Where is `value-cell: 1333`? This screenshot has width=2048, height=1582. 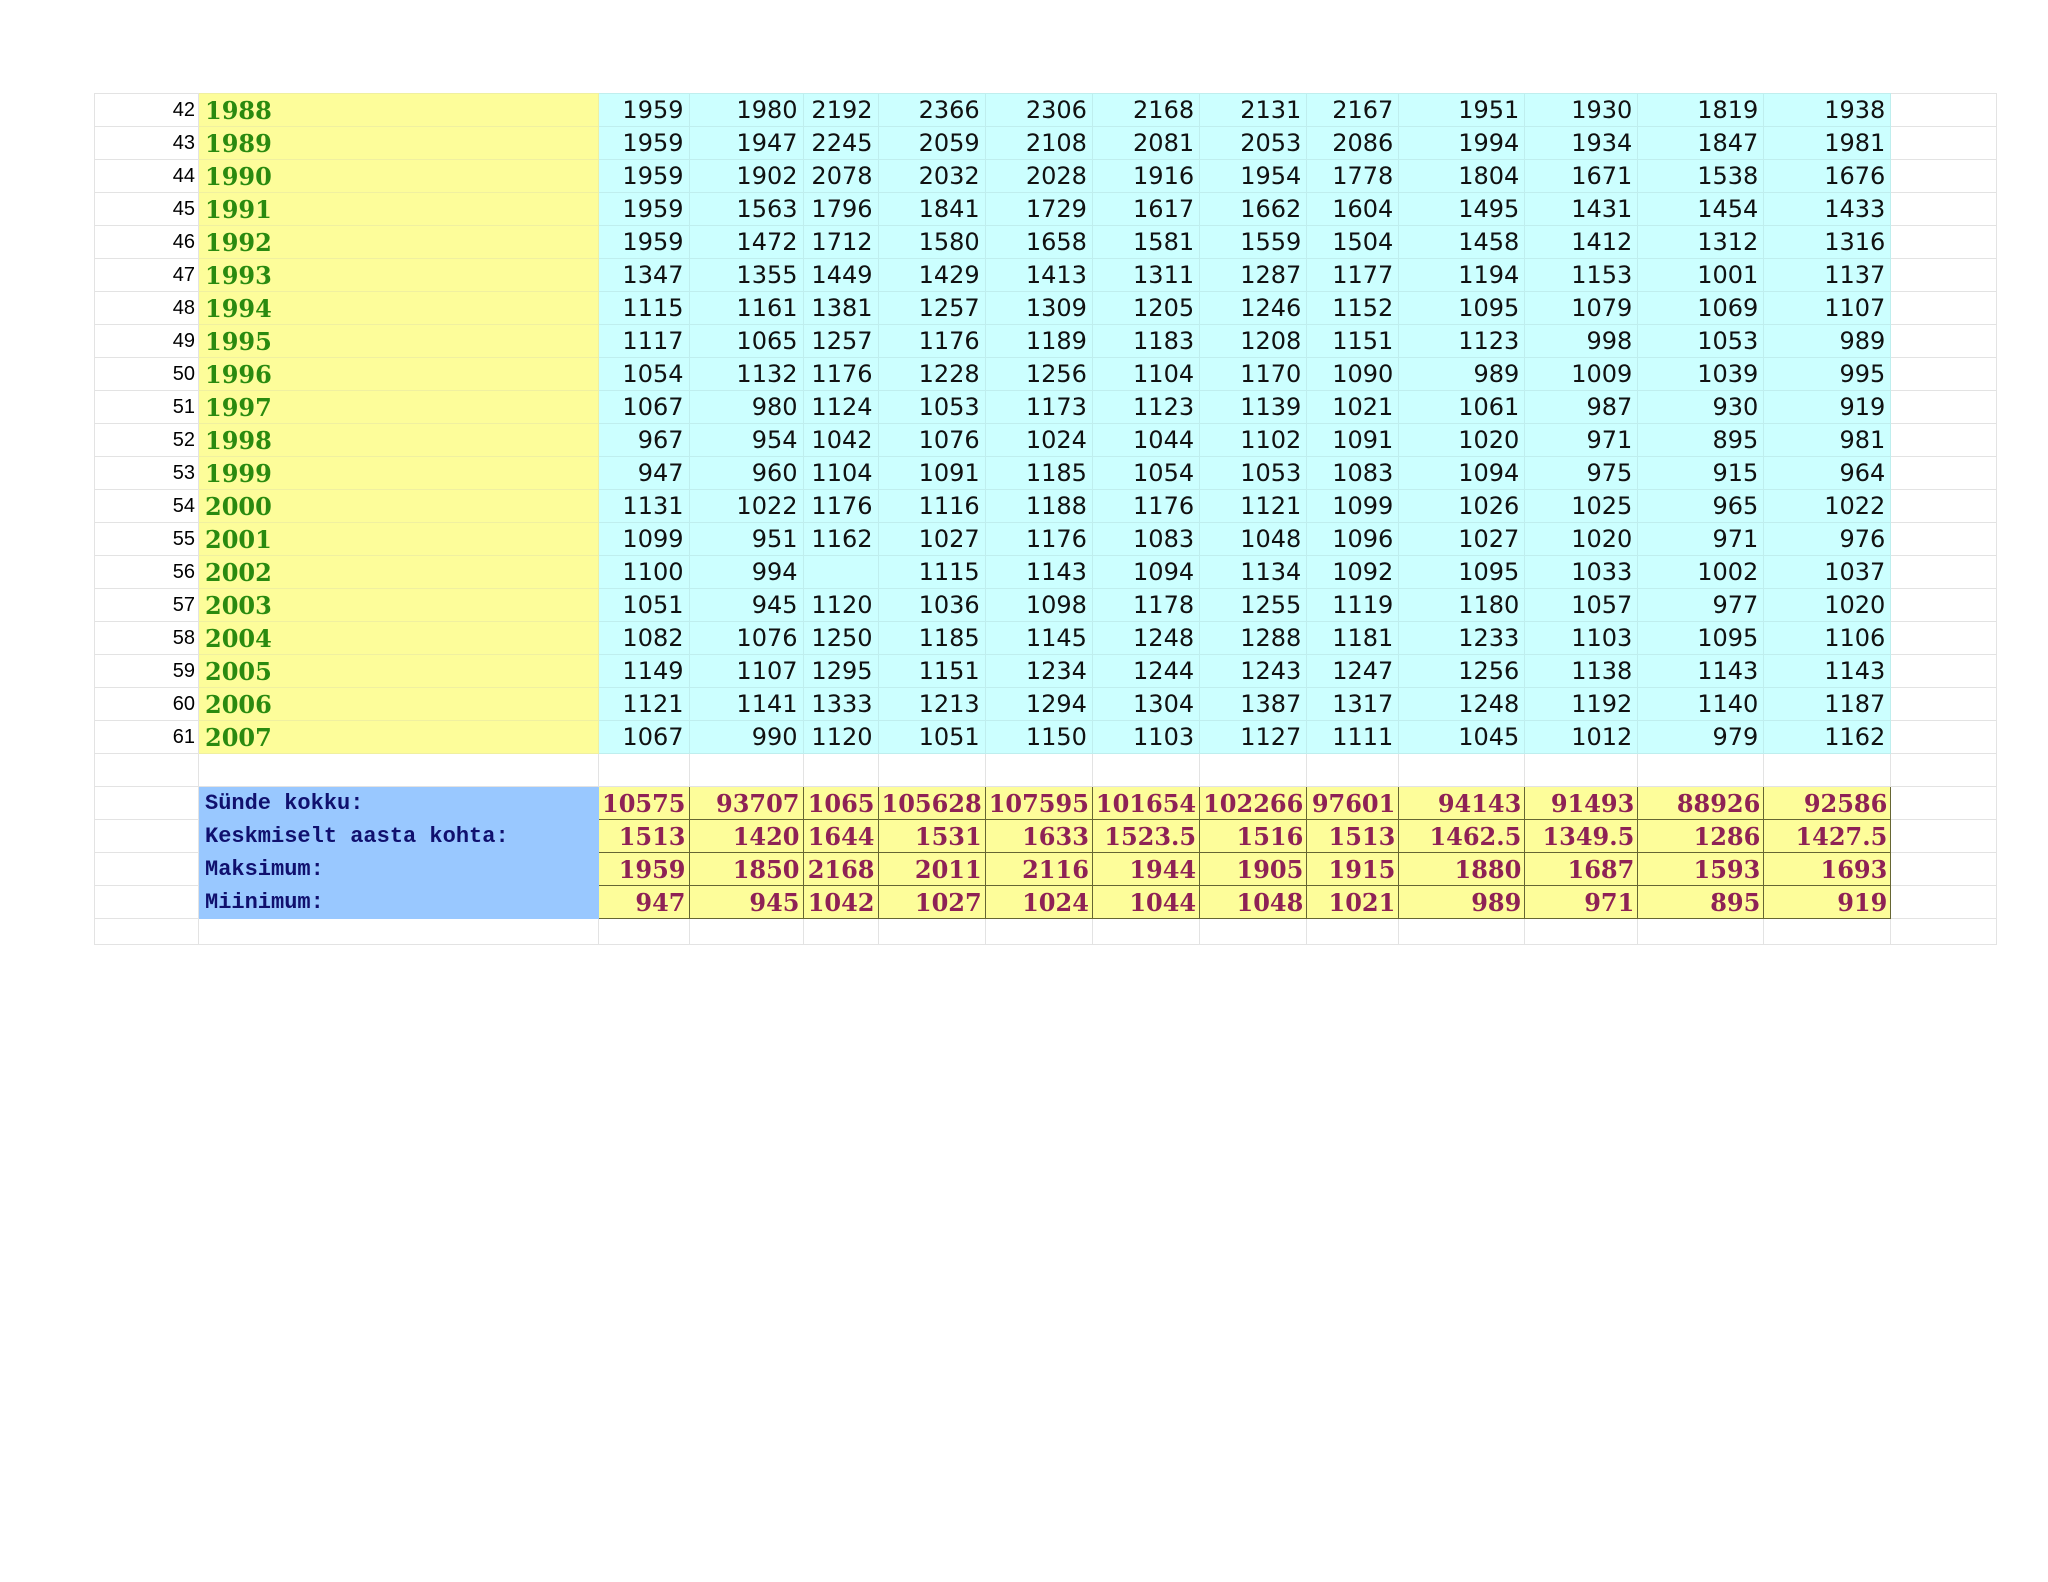
value-cell: 1333 is located at coordinates (840, 704).